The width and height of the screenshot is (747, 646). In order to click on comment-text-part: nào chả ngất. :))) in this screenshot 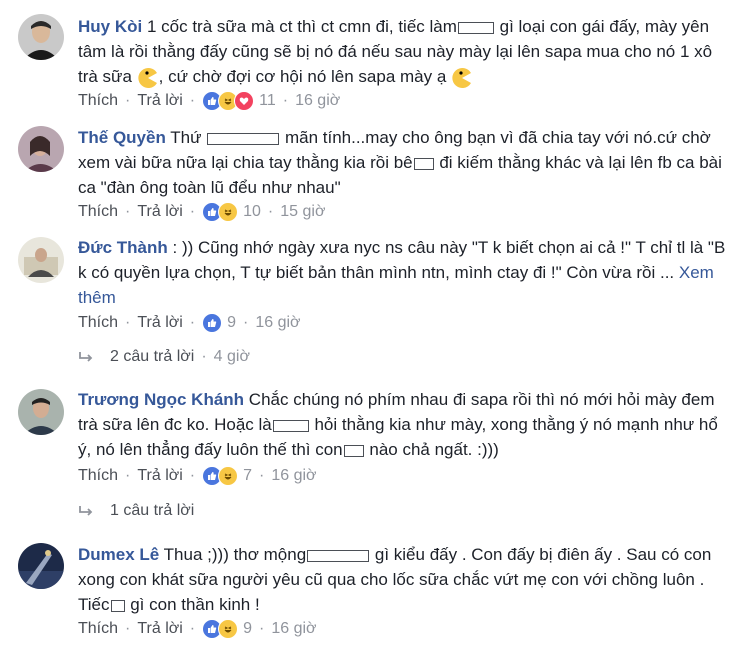, I will do `click(431, 449)`.